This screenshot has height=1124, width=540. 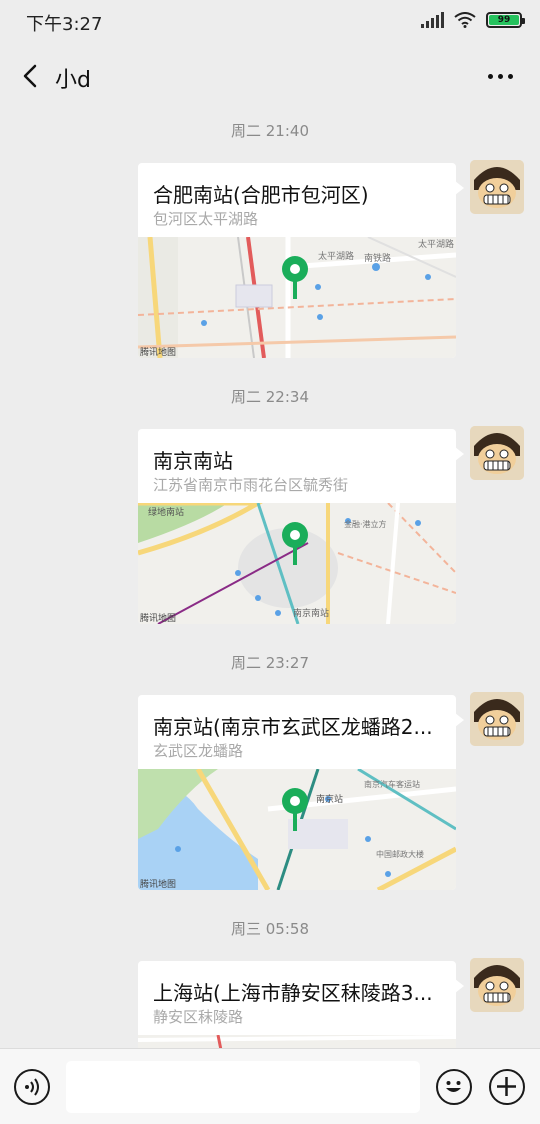 What do you see at coordinates (297, 563) in the screenshot?
I see `map-thumbnail: 绿地南站 金融·港立方 南京南站 腾讯地图` at bounding box center [297, 563].